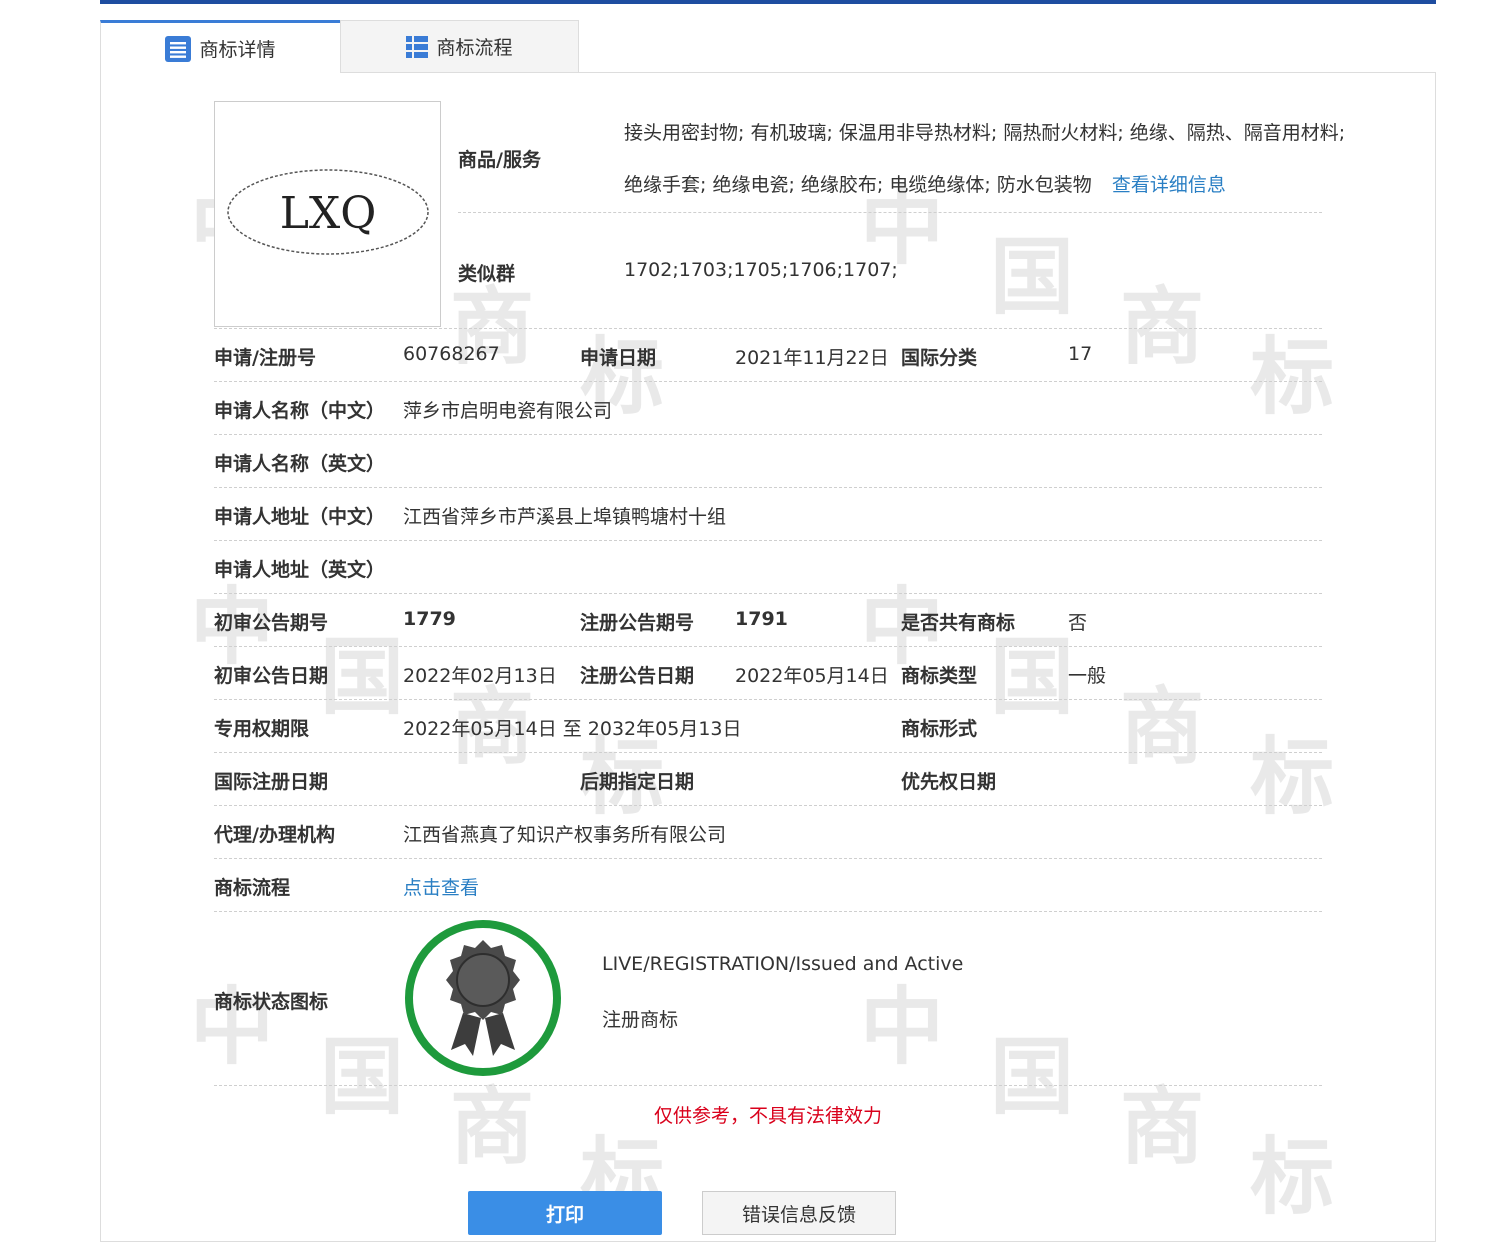 The image size is (1493, 1242). I want to click on intl-class-label: 国际分类, so click(939, 358).